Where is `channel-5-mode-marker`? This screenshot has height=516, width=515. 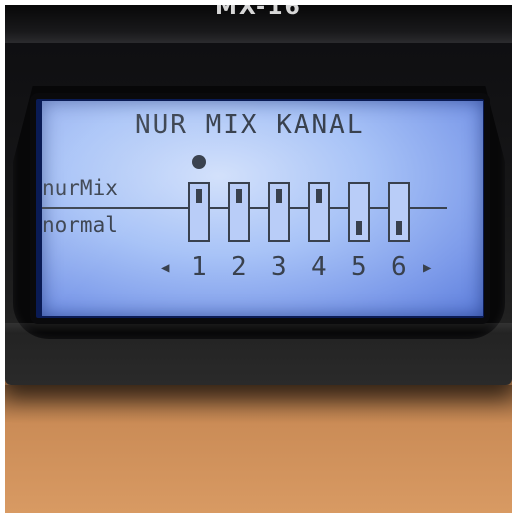
channel-5-mode-marker is located at coordinates (359, 228).